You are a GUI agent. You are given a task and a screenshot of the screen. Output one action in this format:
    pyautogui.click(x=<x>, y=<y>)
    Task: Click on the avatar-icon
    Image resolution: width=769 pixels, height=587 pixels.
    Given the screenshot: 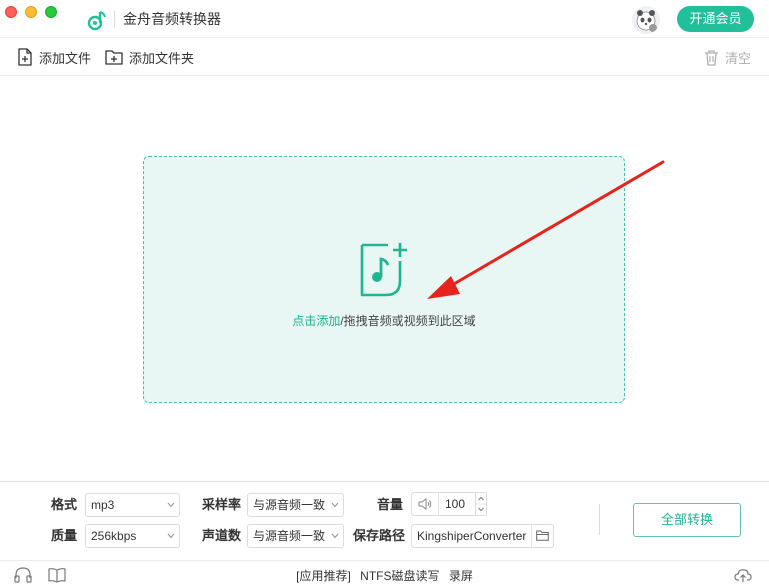 What is the action you would take?
    pyautogui.click(x=646, y=20)
    